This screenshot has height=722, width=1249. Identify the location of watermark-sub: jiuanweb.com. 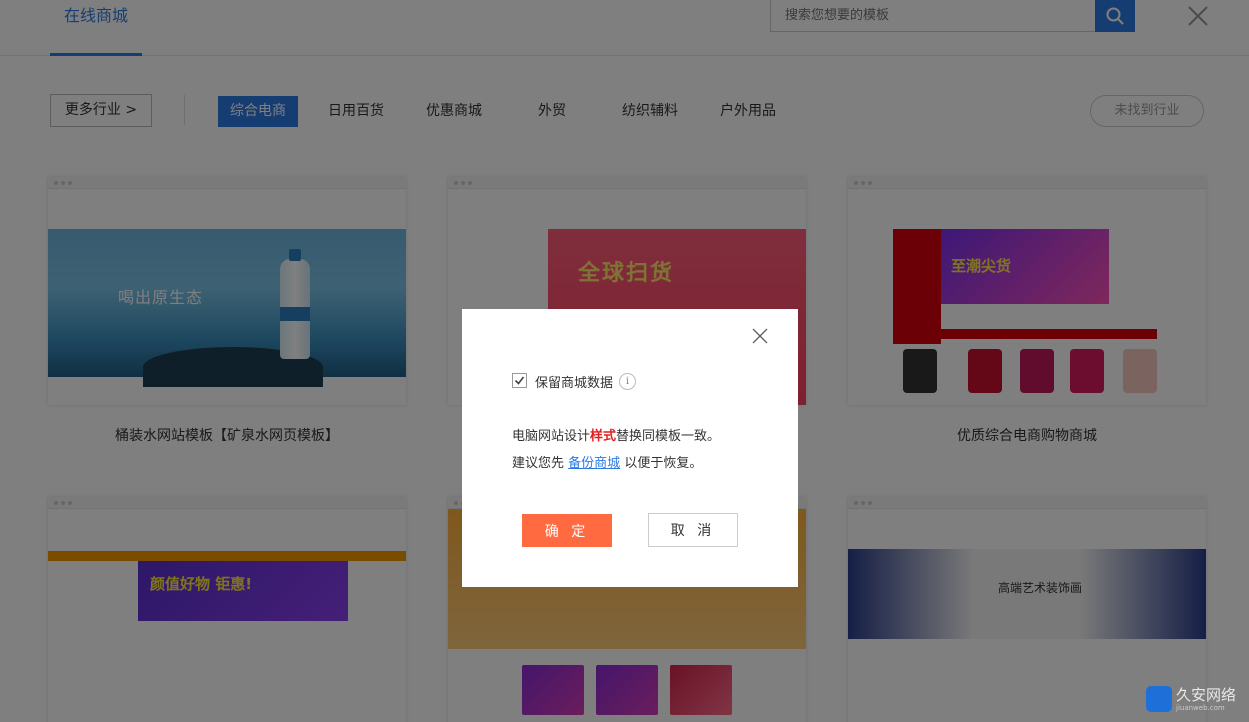
(1200, 708).